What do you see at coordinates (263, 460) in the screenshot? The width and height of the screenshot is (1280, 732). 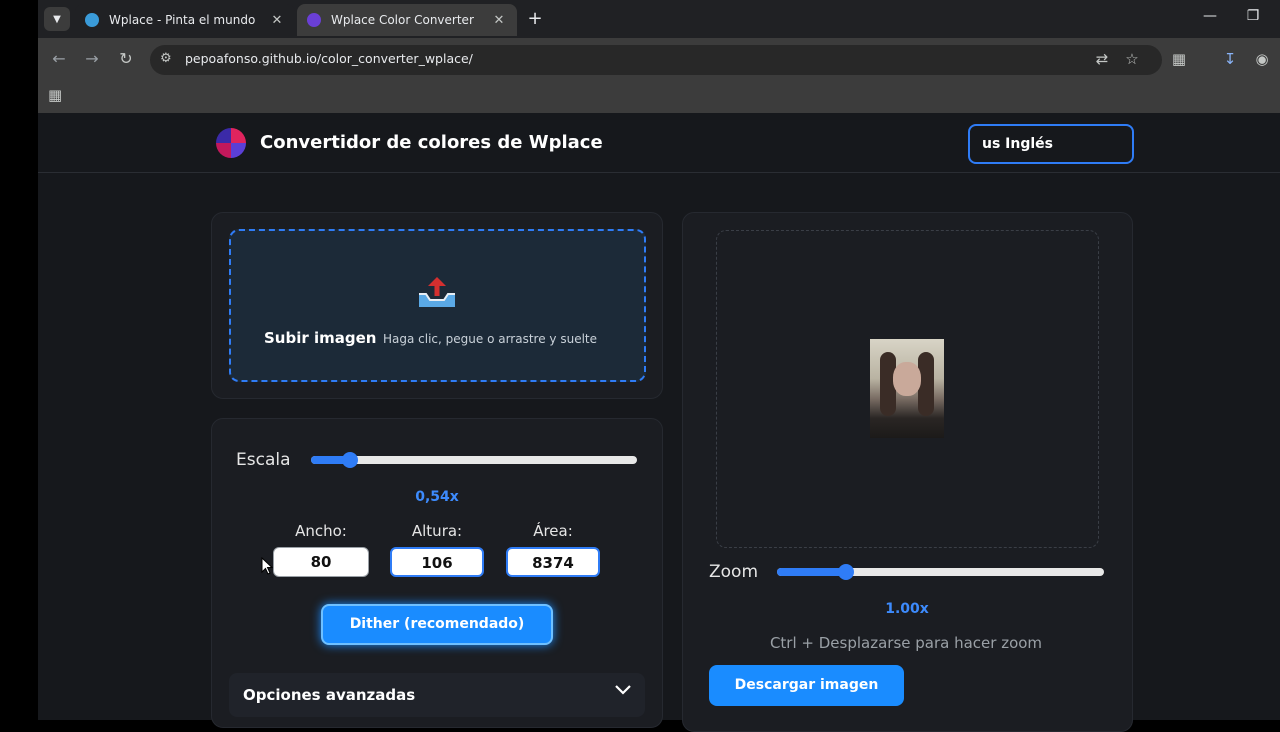 I see `scale-label: Escala` at bounding box center [263, 460].